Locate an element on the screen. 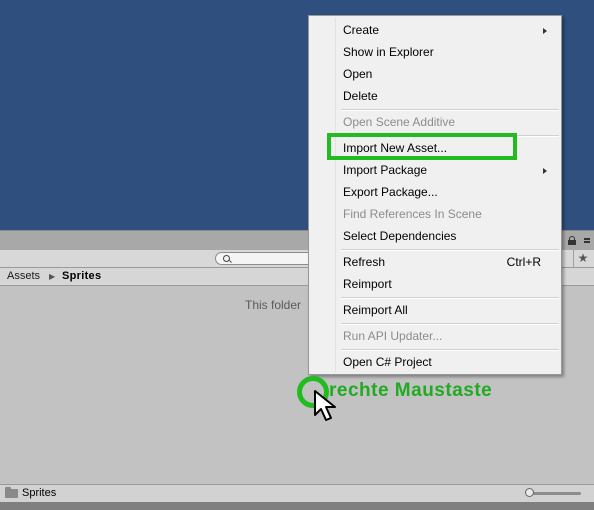 The width and height of the screenshot is (594, 510). favorites-star-button: ★ is located at coordinates (582, 258).